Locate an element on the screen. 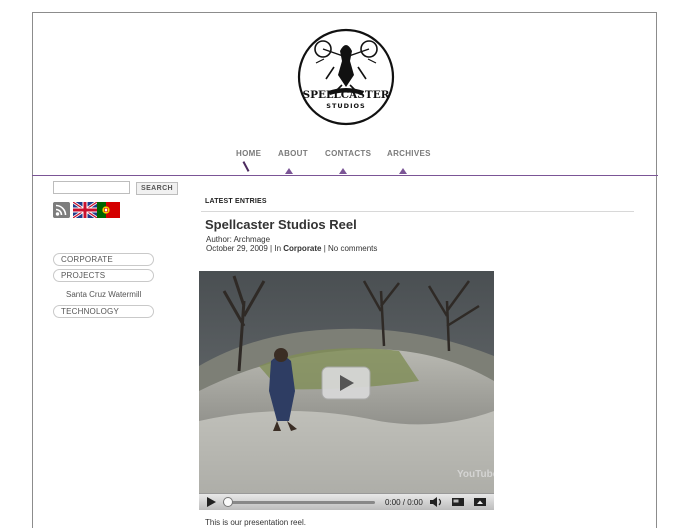  fullscreen-icon is located at coordinates (480, 502).